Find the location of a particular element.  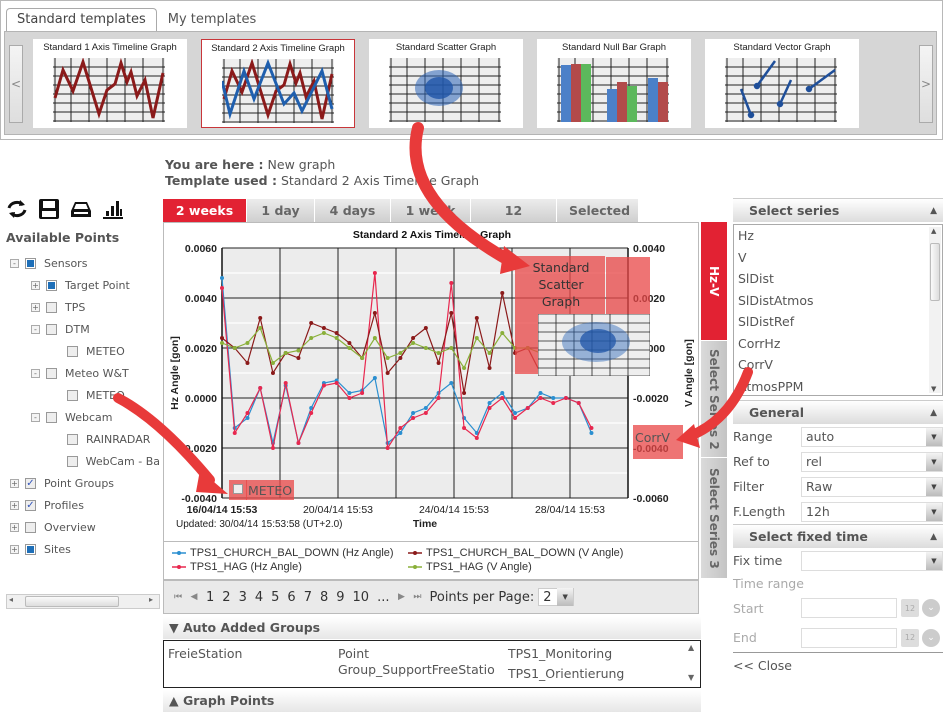

tab-4-days: 4 days is located at coordinates (353, 210).